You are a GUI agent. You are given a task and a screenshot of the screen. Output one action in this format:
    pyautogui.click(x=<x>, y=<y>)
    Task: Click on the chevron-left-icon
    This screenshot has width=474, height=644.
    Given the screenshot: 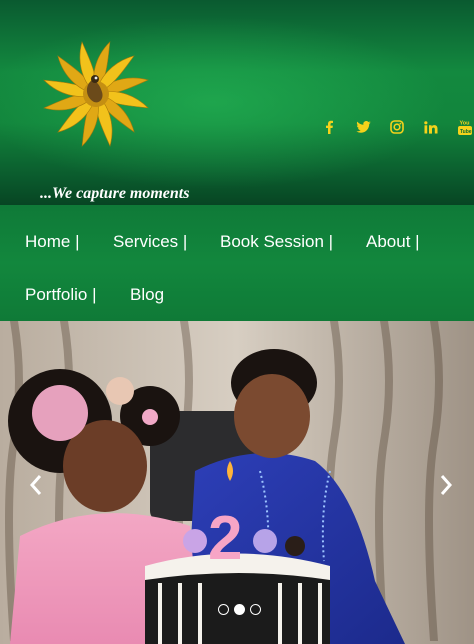 What is the action you would take?
    pyautogui.click(x=35, y=485)
    